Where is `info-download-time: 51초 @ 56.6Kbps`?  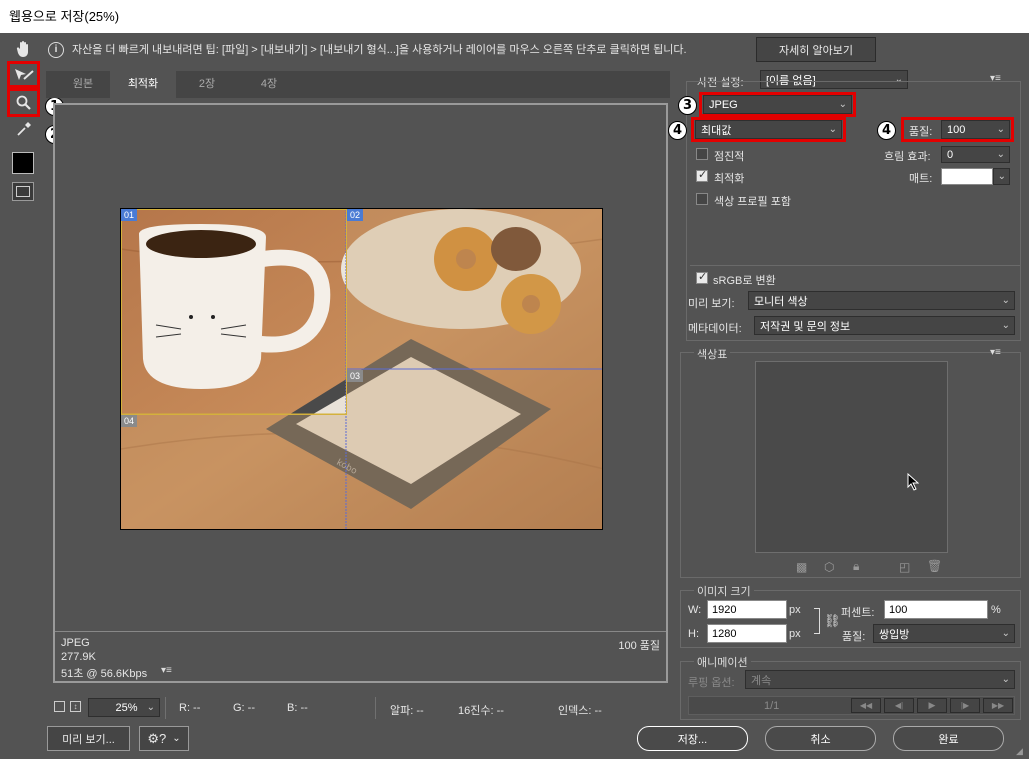
info-download-time: 51초 @ 56.6Kbps is located at coordinates (104, 674).